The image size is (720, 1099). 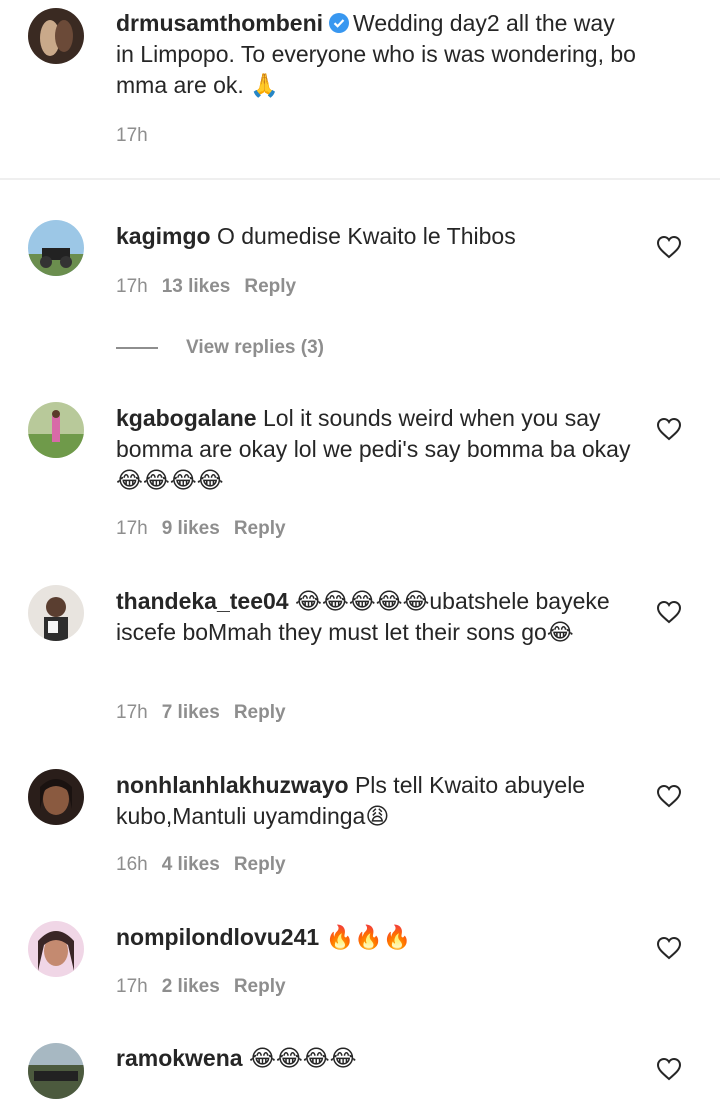 I want to click on comment-text: 🔥🔥🔥, so click(x=368, y=937).